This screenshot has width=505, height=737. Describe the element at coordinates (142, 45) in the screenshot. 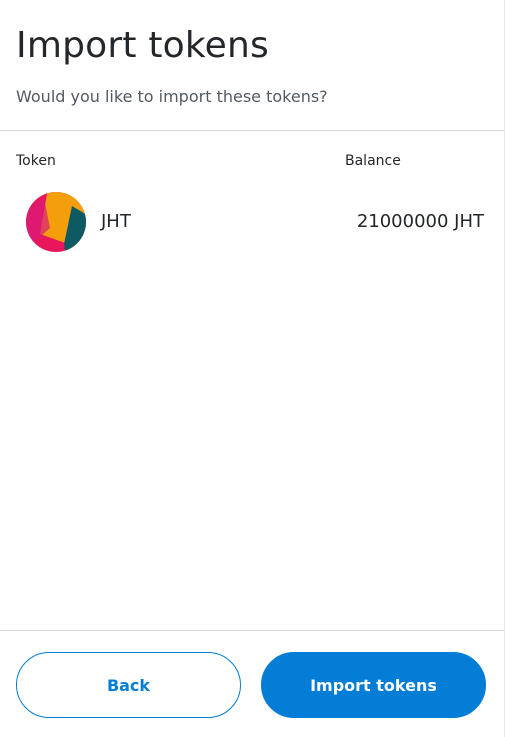

I see `page-title: Import tokens` at that location.